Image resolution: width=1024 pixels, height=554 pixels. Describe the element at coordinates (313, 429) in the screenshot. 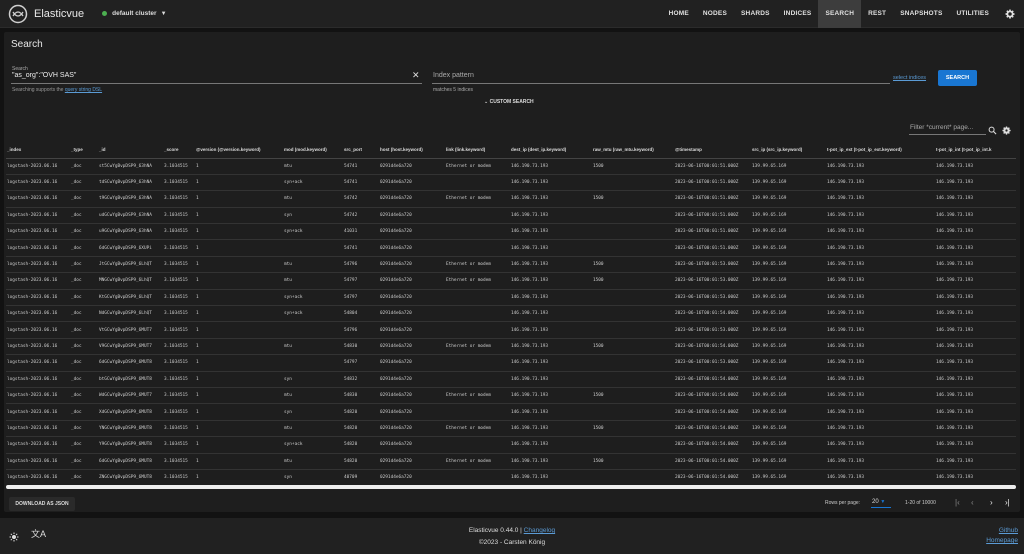

I see `table-cell: mtu` at that location.